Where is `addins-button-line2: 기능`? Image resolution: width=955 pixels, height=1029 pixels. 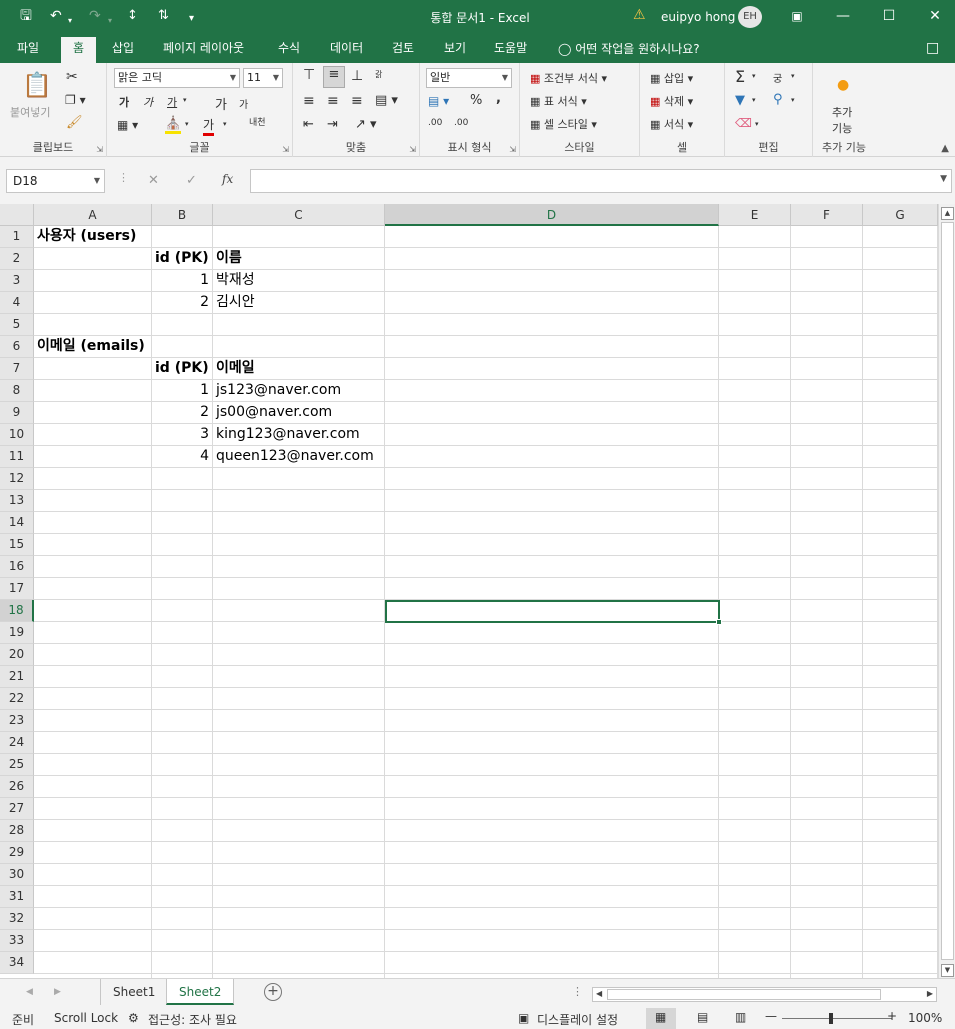
addins-button-line2: 기능 is located at coordinates (842, 128).